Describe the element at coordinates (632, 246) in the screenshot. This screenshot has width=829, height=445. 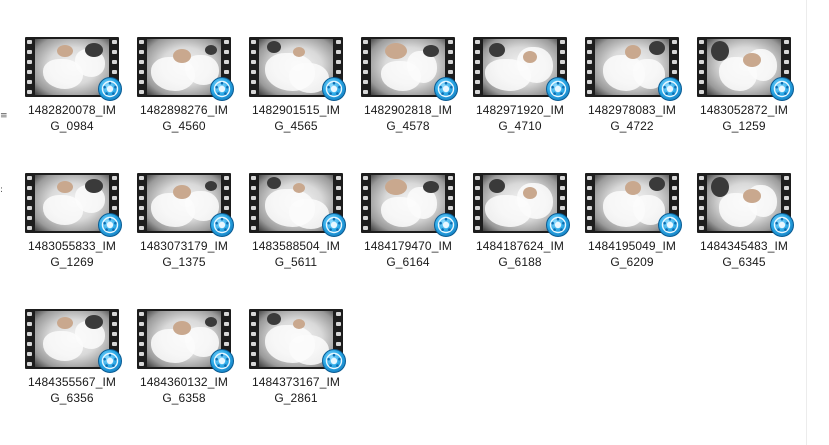
I see `file-name-line-1: 1484195049_IM` at that location.